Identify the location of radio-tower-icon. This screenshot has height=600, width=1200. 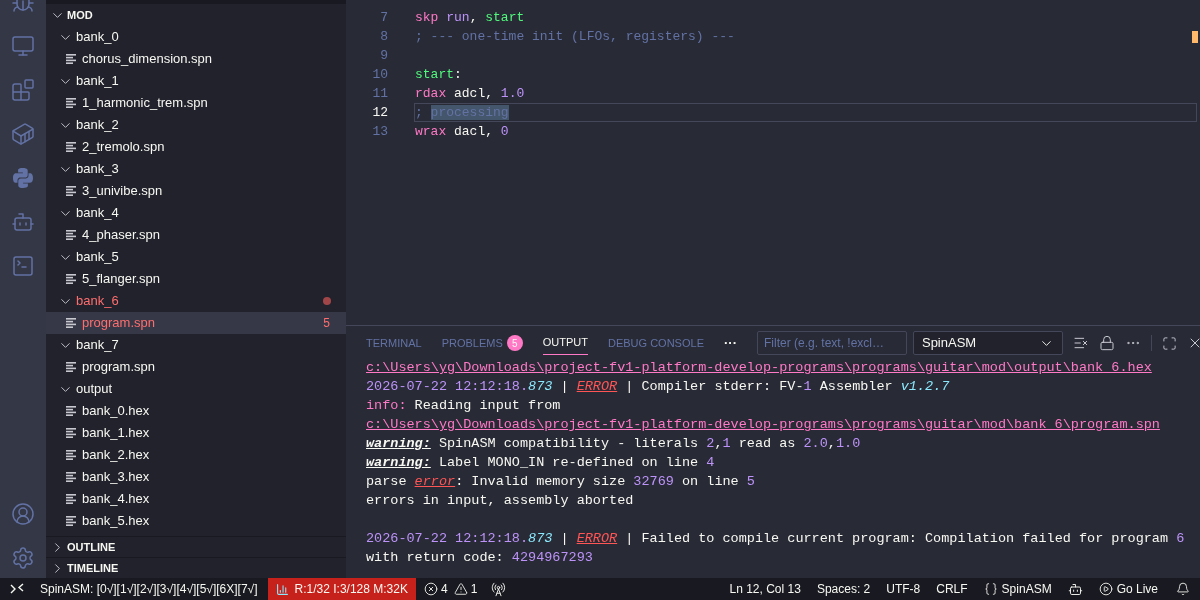
(499, 589).